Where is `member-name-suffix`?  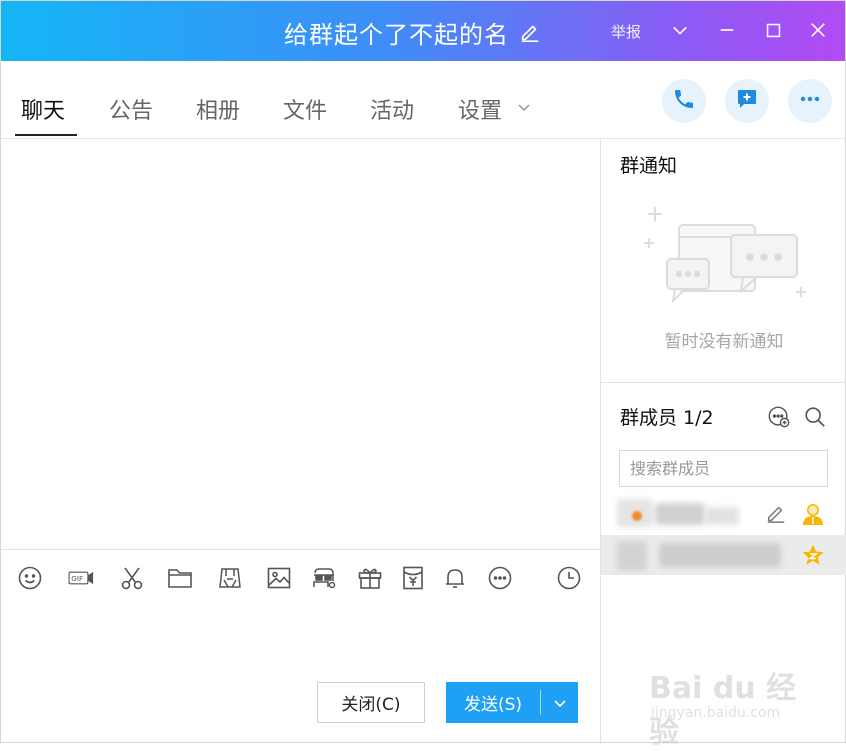 member-name-suffix is located at coordinates (722, 516).